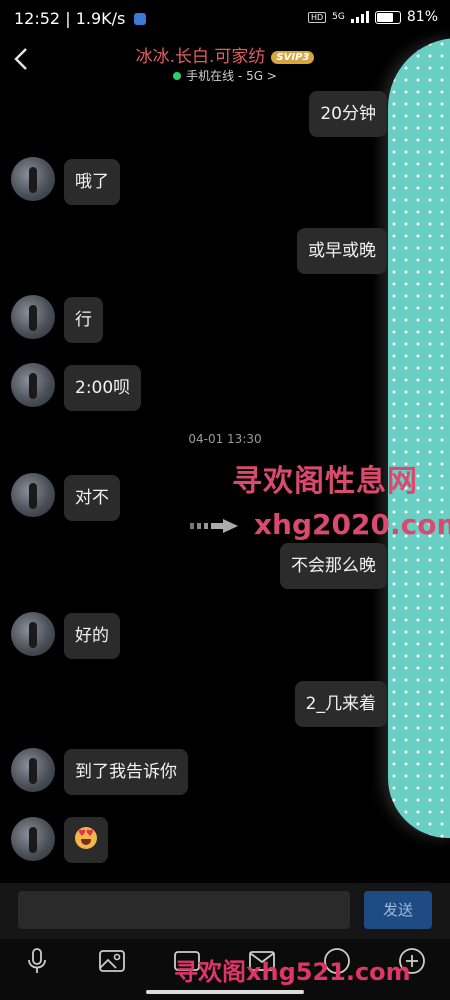 The height and width of the screenshot is (1000, 450). What do you see at coordinates (126, 772) in the screenshot?
I see `message-bubble-incoming: 到了我告诉你` at bounding box center [126, 772].